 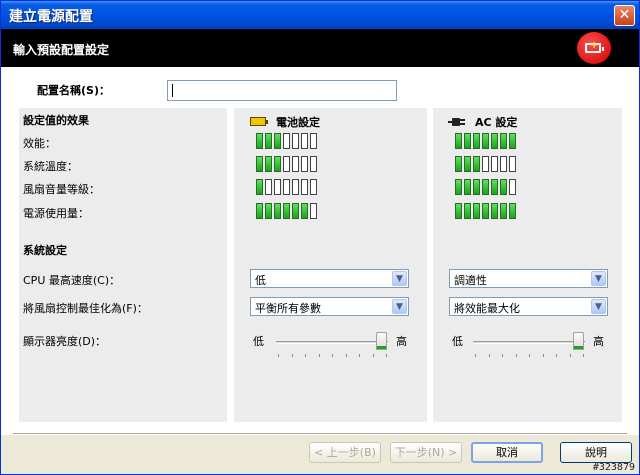 What do you see at coordinates (259, 121) in the screenshot?
I see `battery-icon` at bounding box center [259, 121].